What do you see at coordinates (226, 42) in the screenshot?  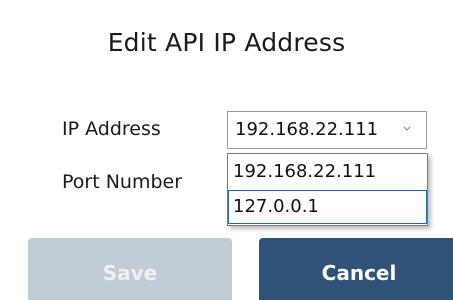 I see `dialog-title: Edit API IP Address` at bounding box center [226, 42].